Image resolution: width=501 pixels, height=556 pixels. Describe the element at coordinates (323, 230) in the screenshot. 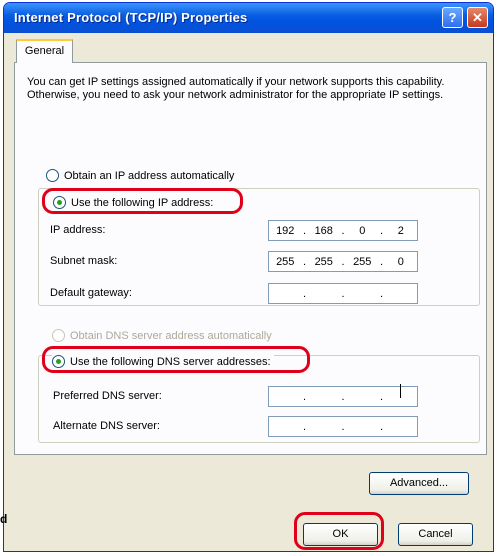

I see `ip-octet: 168` at that location.